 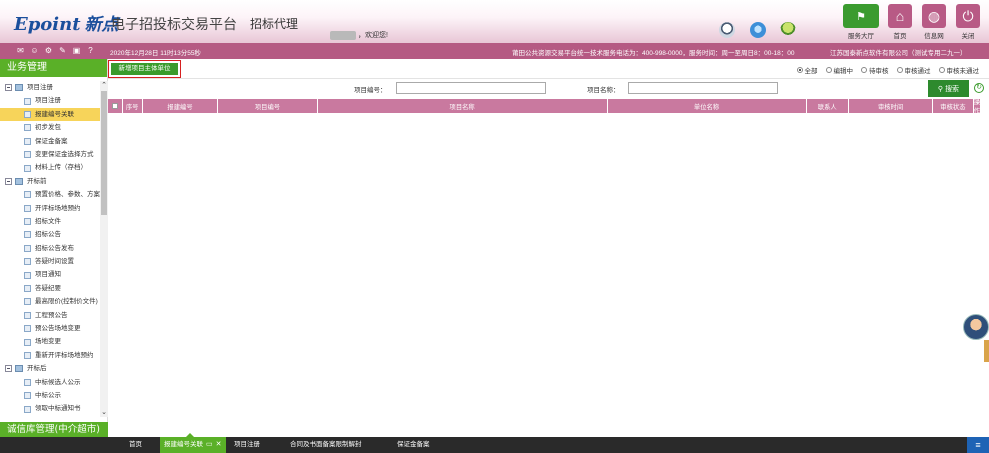 What do you see at coordinates (977, 107) in the screenshot?
I see `column-header: 操作` at bounding box center [977, 107].